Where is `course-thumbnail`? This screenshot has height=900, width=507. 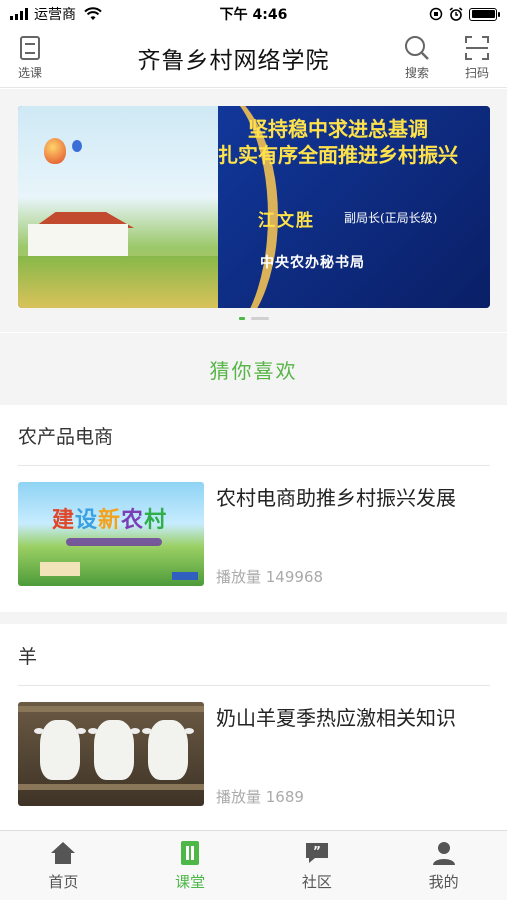 course-thumbnail is located at coordinates (111, 754).